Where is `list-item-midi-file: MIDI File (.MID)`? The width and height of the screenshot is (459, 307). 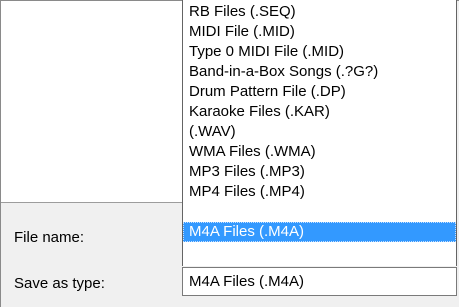 list-item-midi-file: MIDI File (.MID) is located at coordinates (319, 32).